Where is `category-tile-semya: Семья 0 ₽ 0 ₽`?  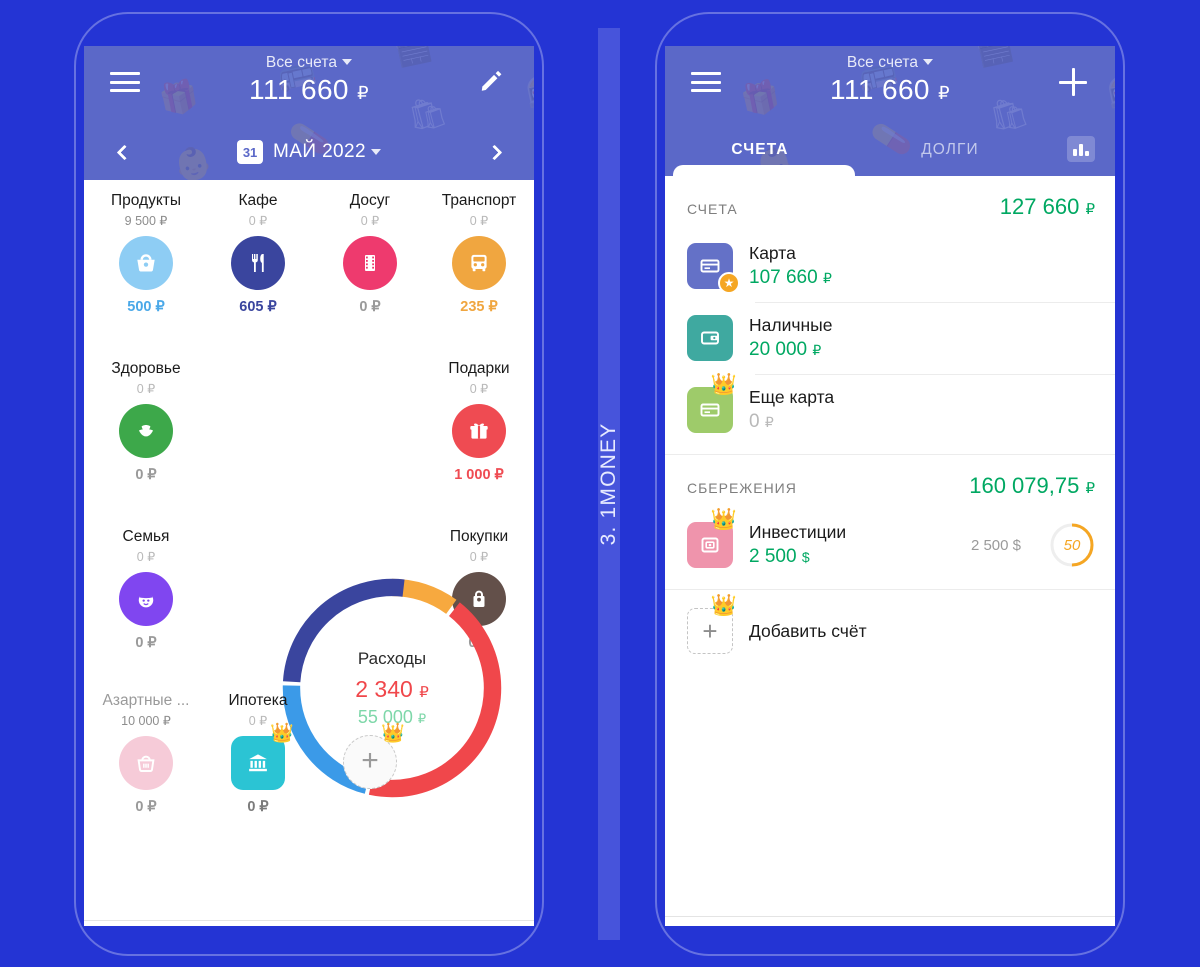 category-tile-semya: Семья 0 ₽ 0 ₽ is located at coordinates (146, 589).